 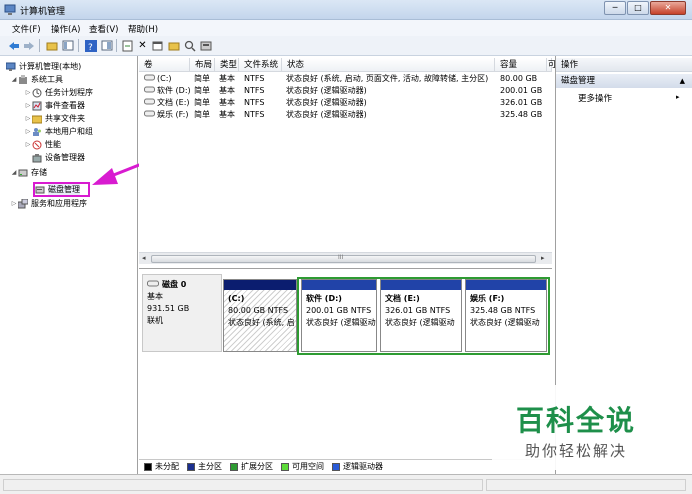 I want to click on column-volume: 卷, so click(x=164, y=65).